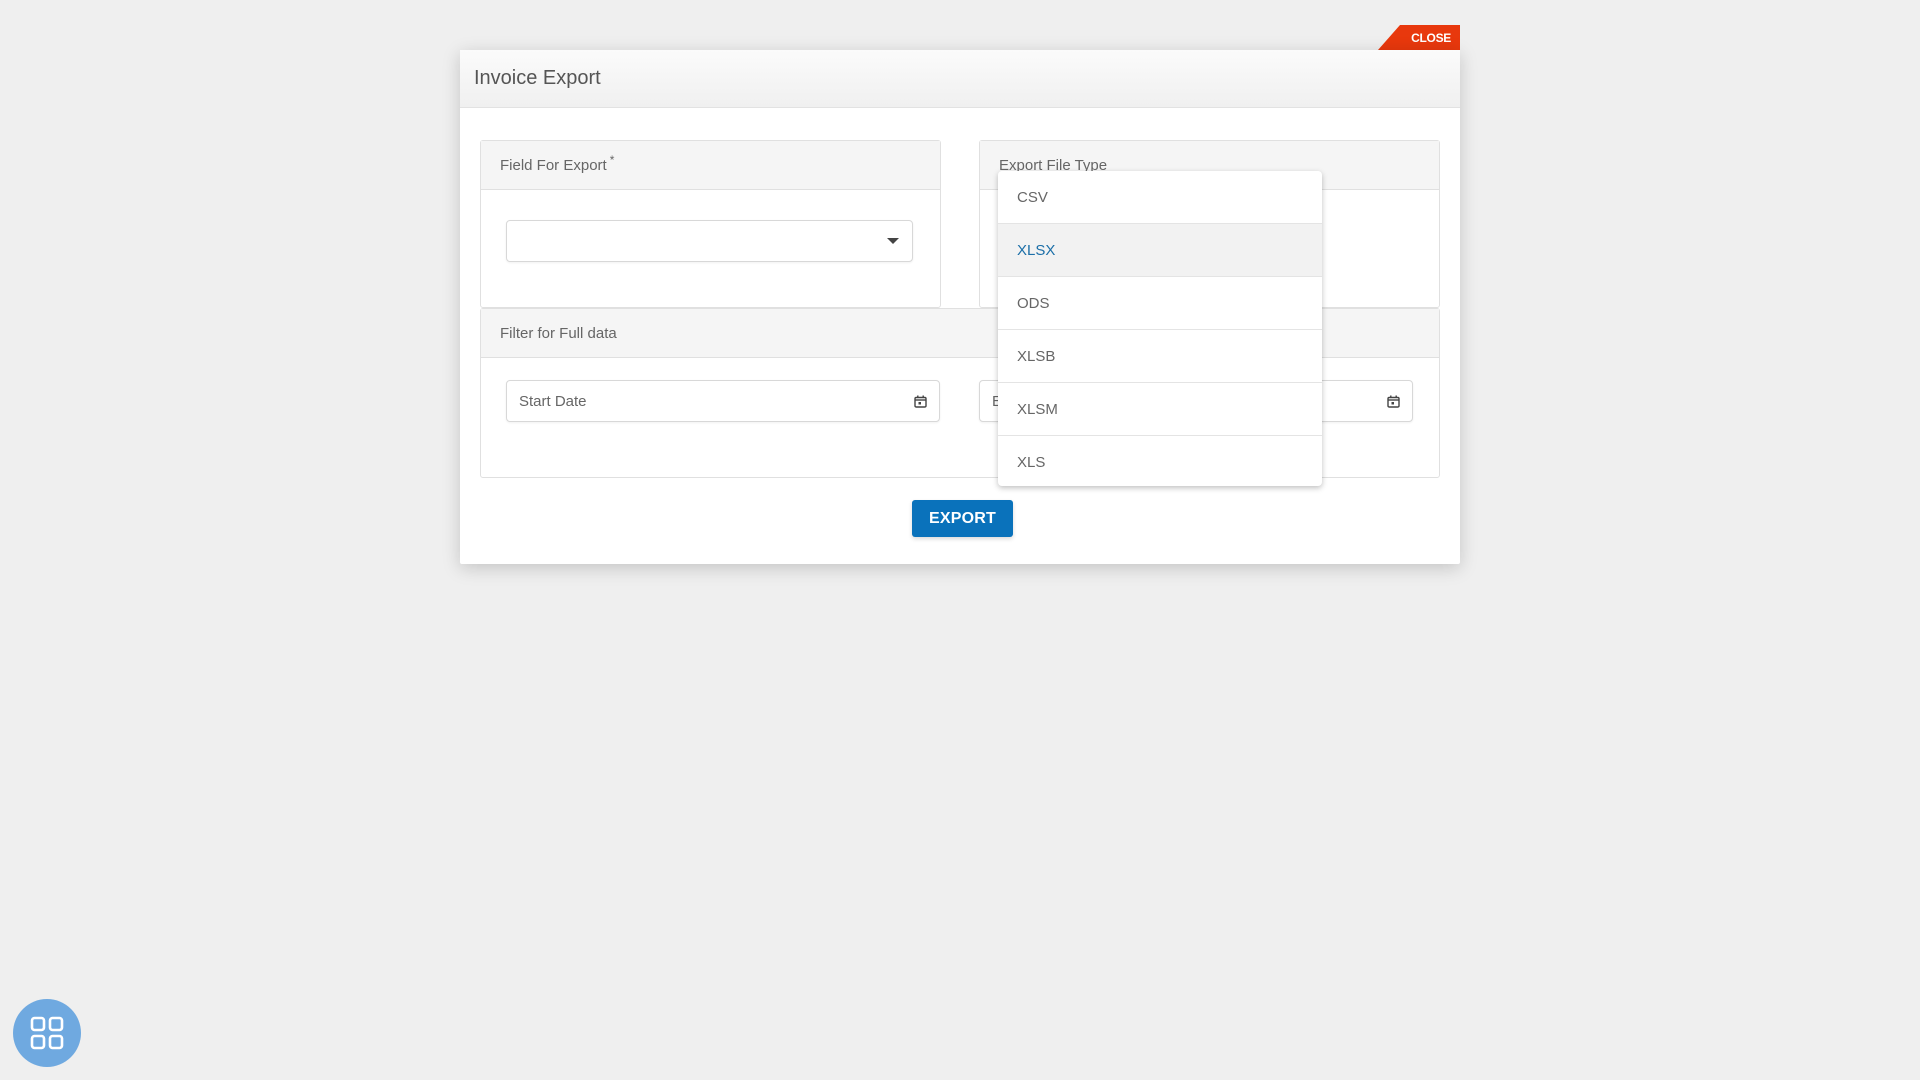 The width and height of the screenshot is (1920, 1080). What do you see at coordinates (1419, 37) in the screenshot?
I see `close-button: CLOSE` at bounding box center [1419, 37].